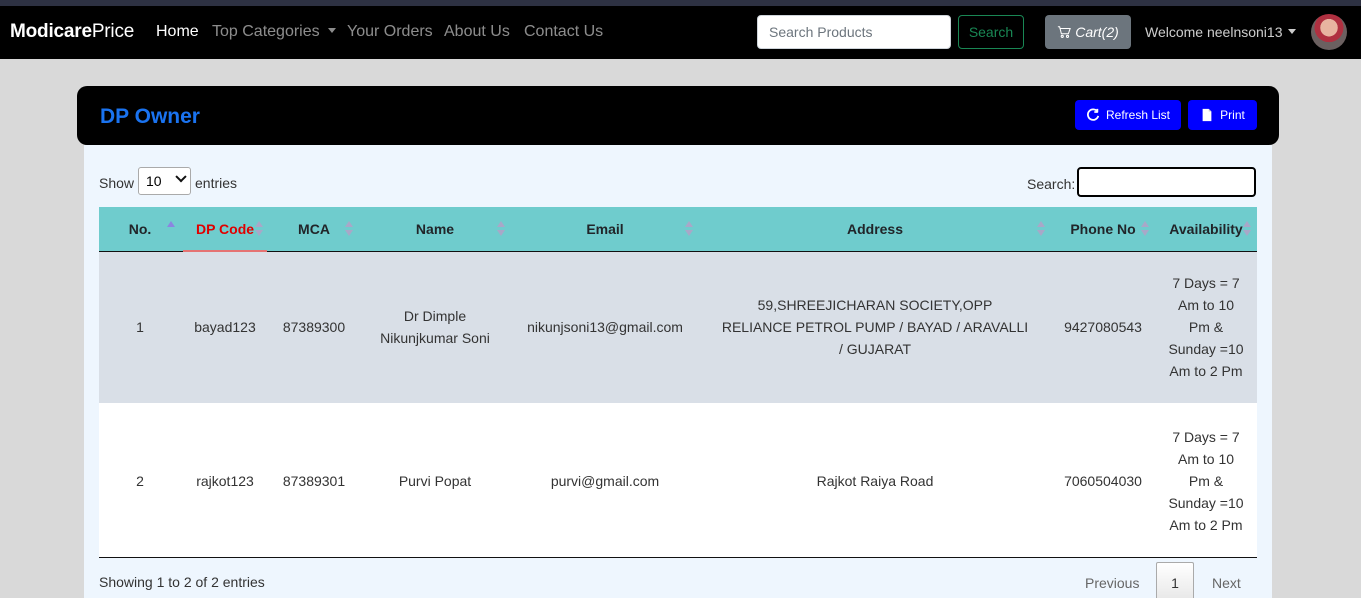 Image resolution: width=1361 pixels, height=598 pixels. What do you see at coordinates (1226, 583) in the screenshot?
I see `pagination-next: Next` at bounding box center [1226, 583].